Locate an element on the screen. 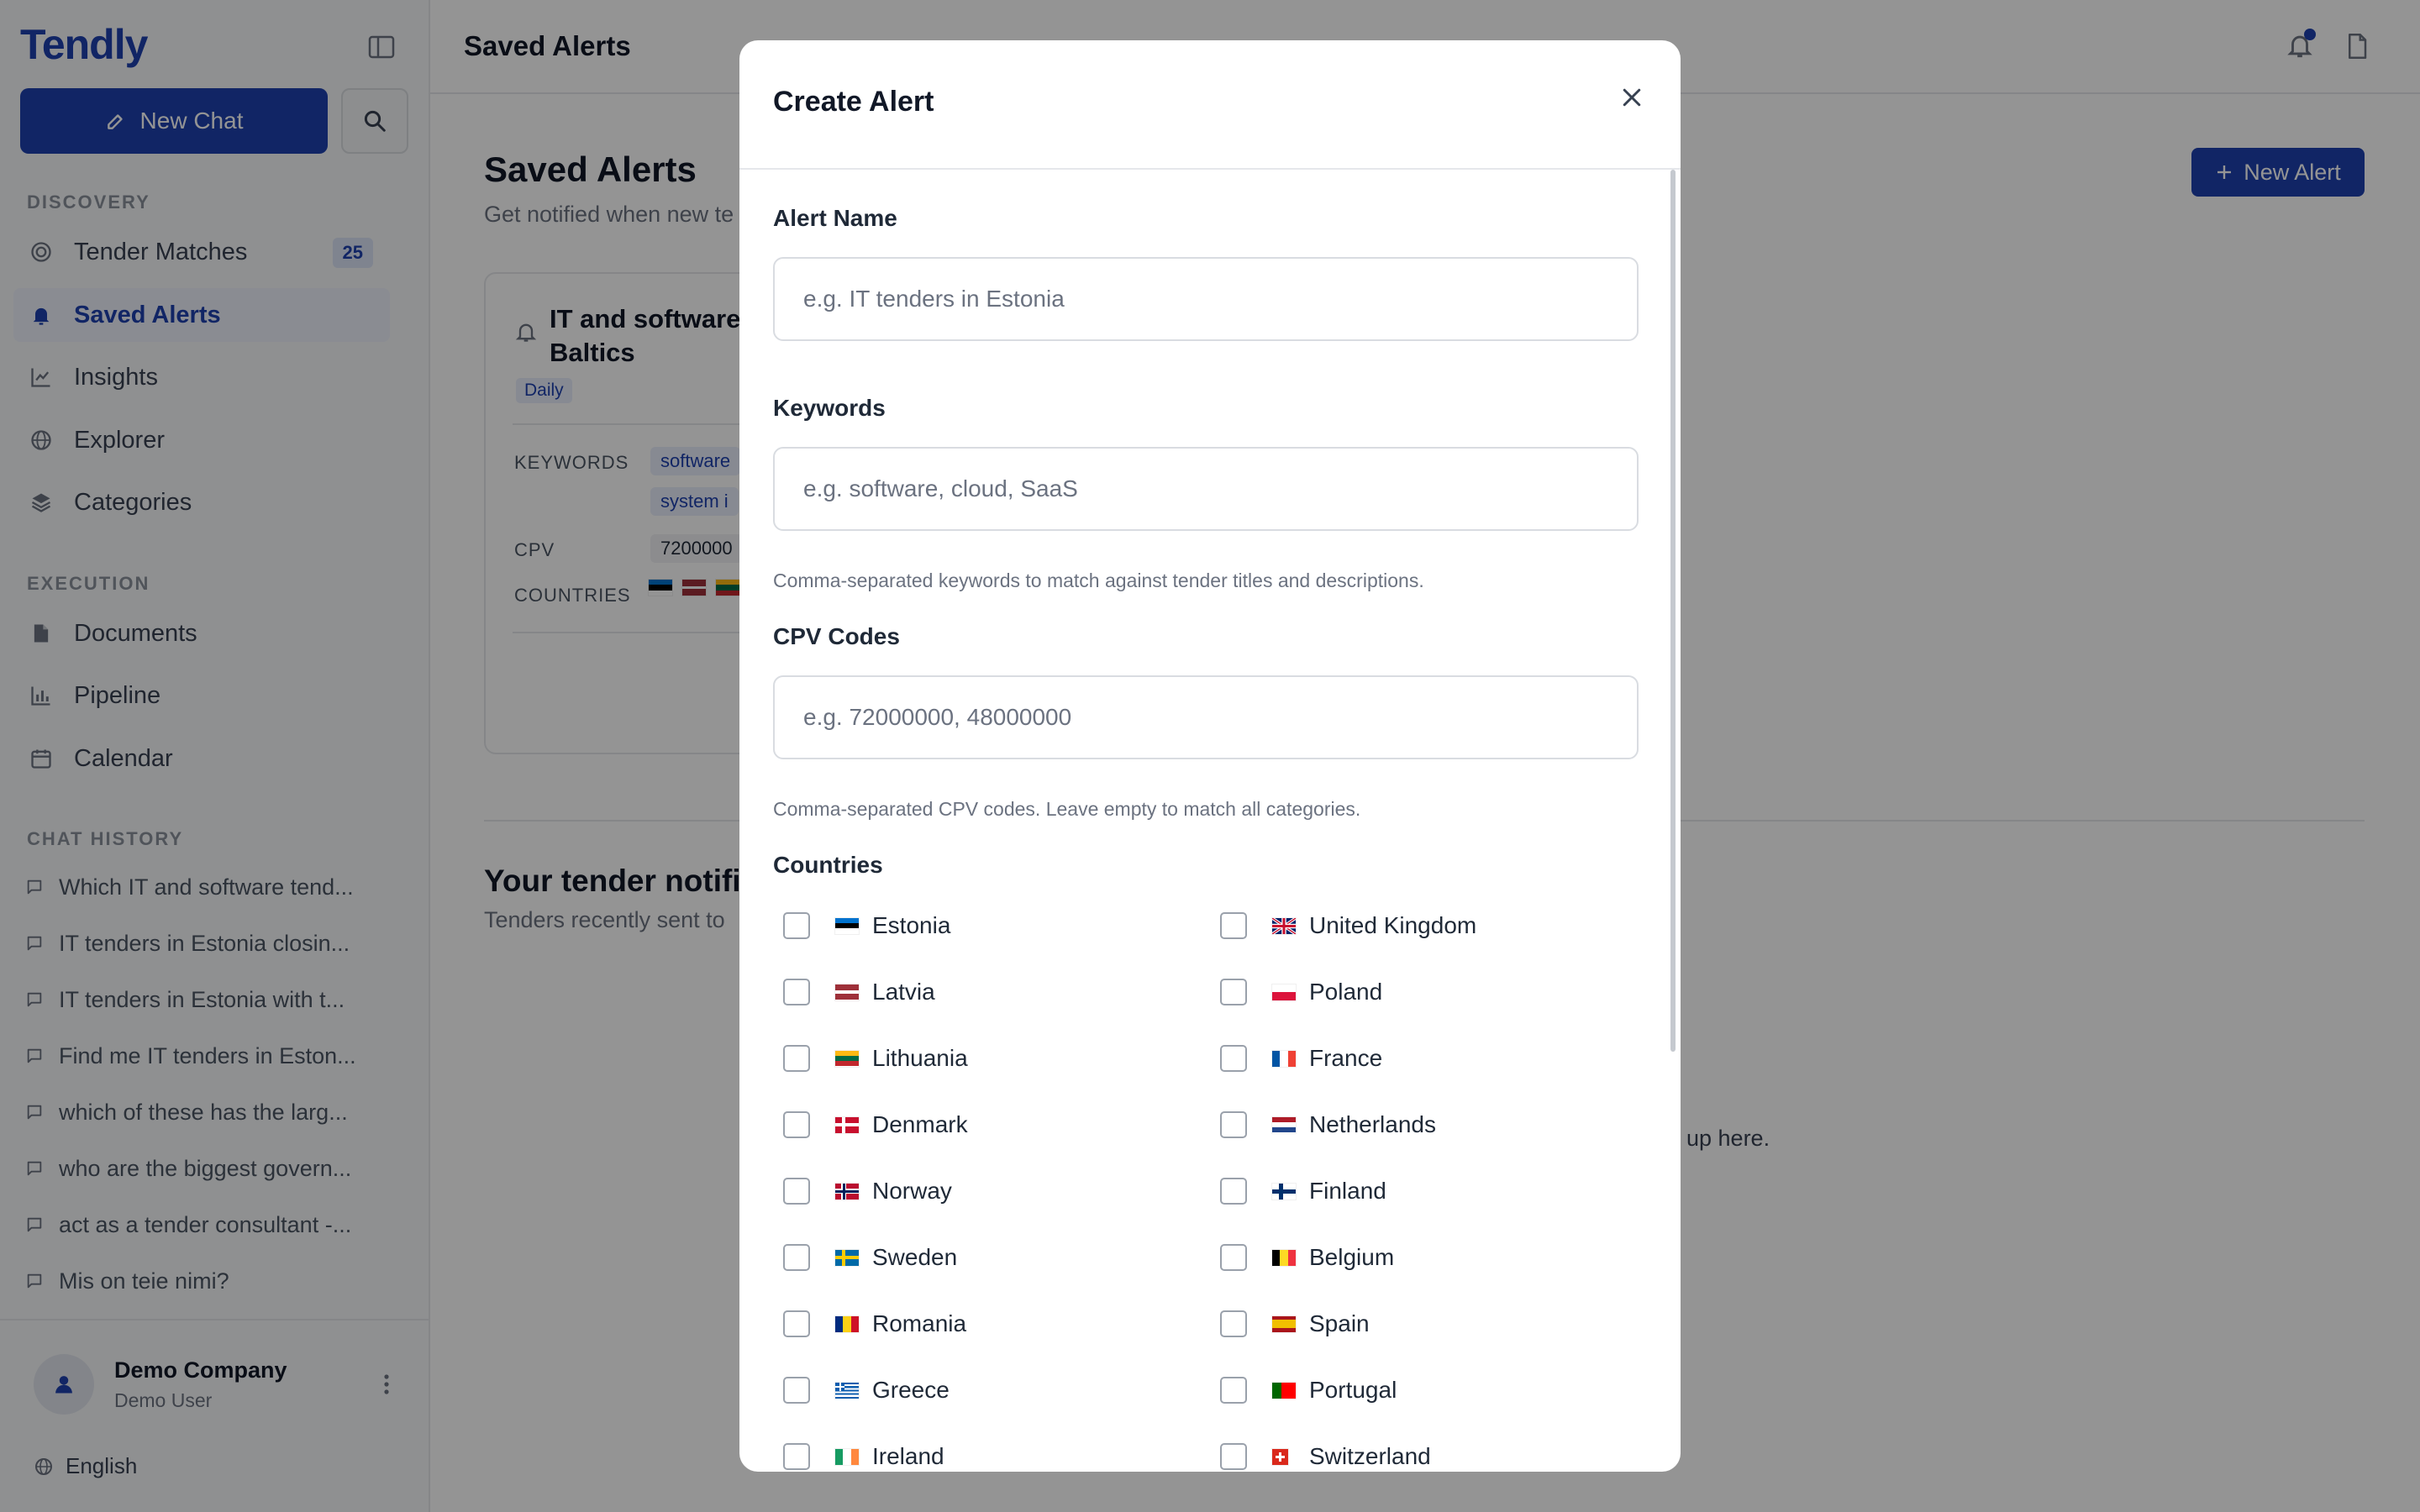 This screenshot has height=1512, width=2420. flag-lithuania-icon is located at coordinates (847, 1058).